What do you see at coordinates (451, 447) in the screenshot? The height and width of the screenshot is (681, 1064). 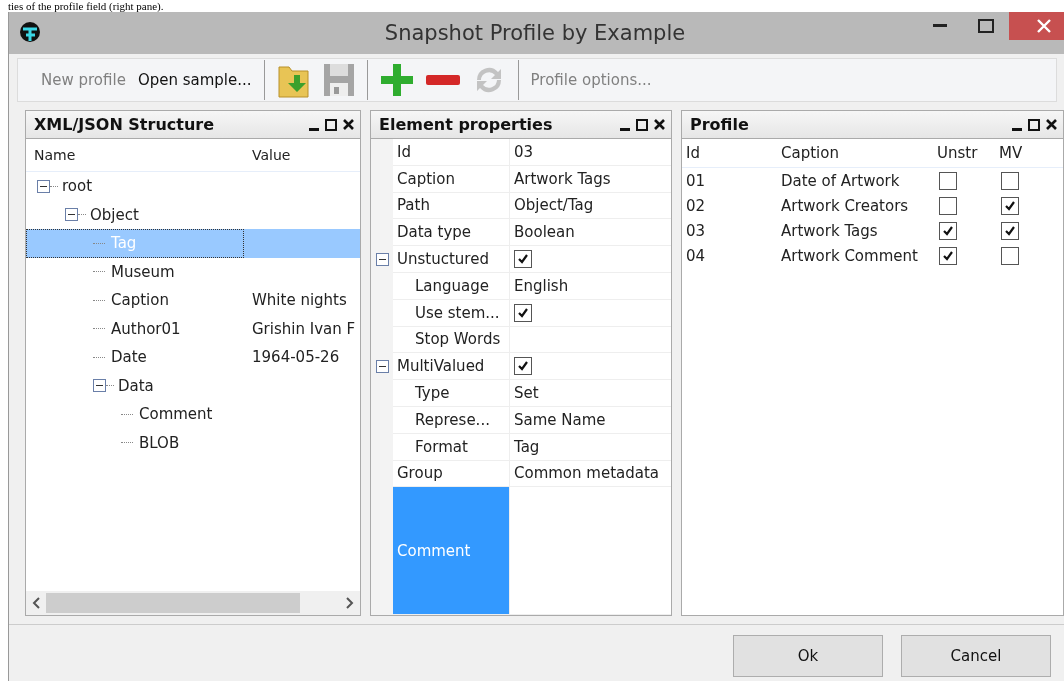 I see `property-name: Format` at bounding box center [451, 447].